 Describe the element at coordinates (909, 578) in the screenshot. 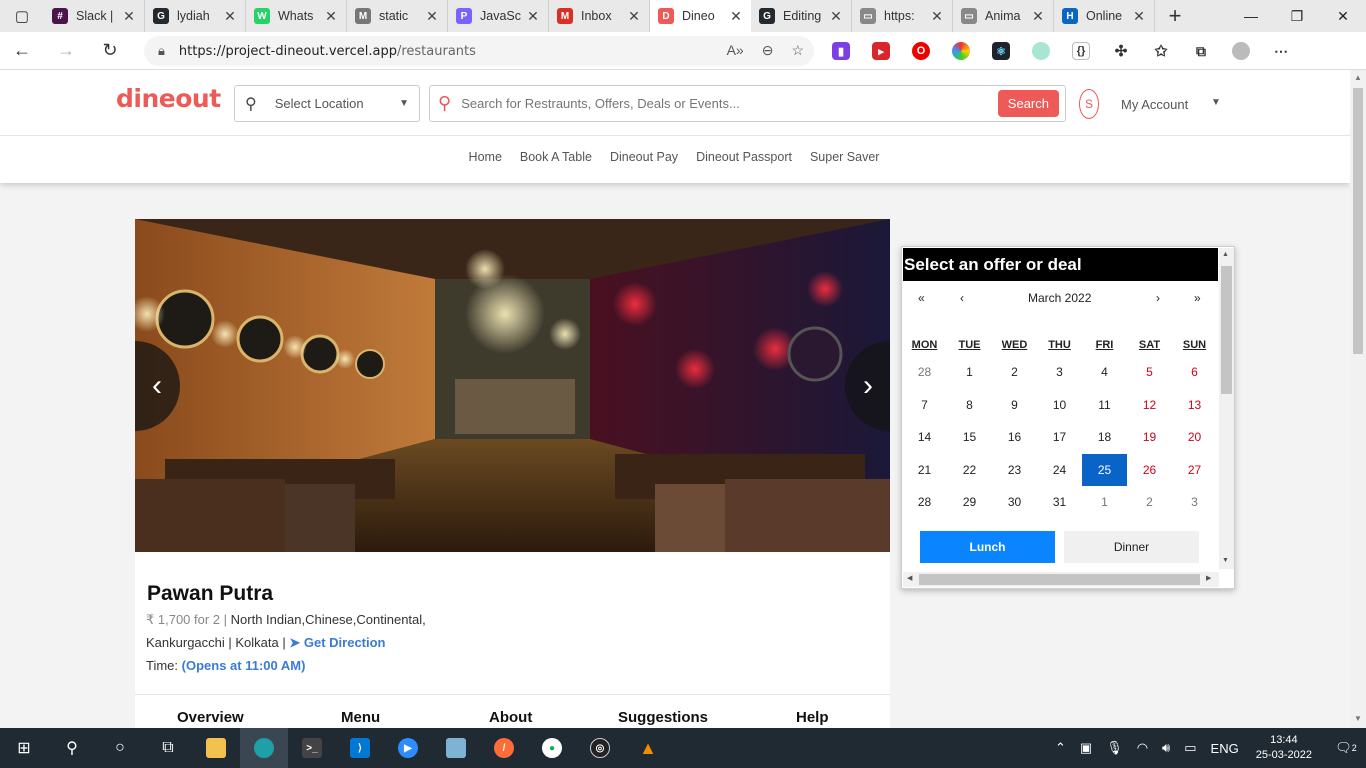

I see `scroll-left-icon: ◀` at that location.